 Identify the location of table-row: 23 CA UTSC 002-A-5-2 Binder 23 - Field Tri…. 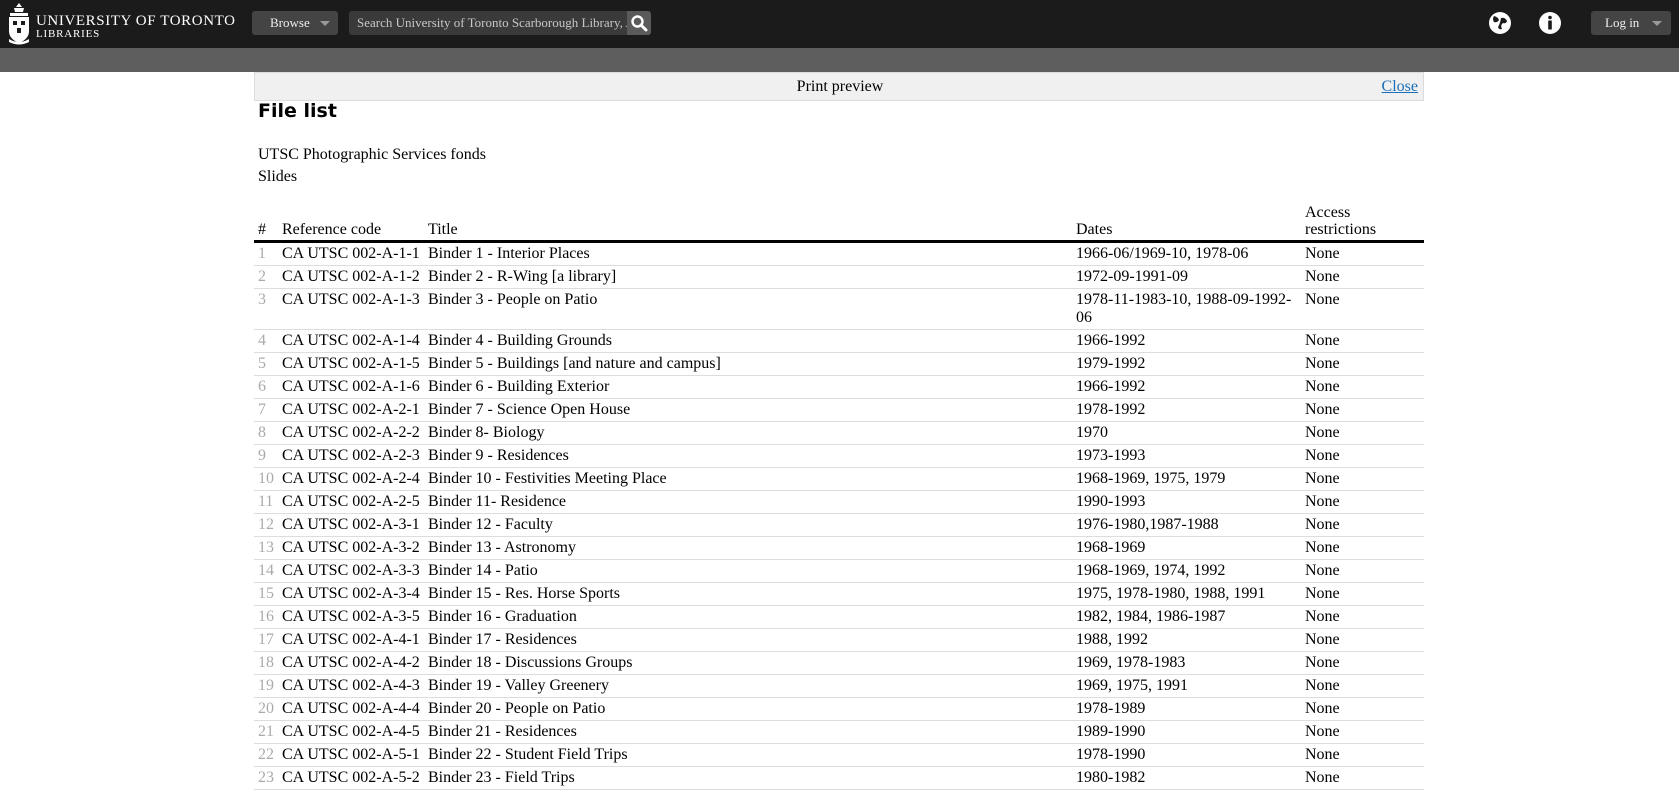
(839, 778).